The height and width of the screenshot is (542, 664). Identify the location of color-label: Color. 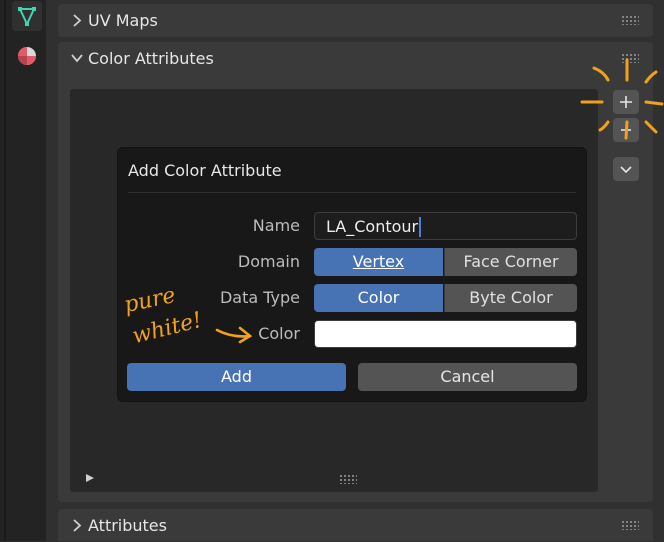
(279, 333).